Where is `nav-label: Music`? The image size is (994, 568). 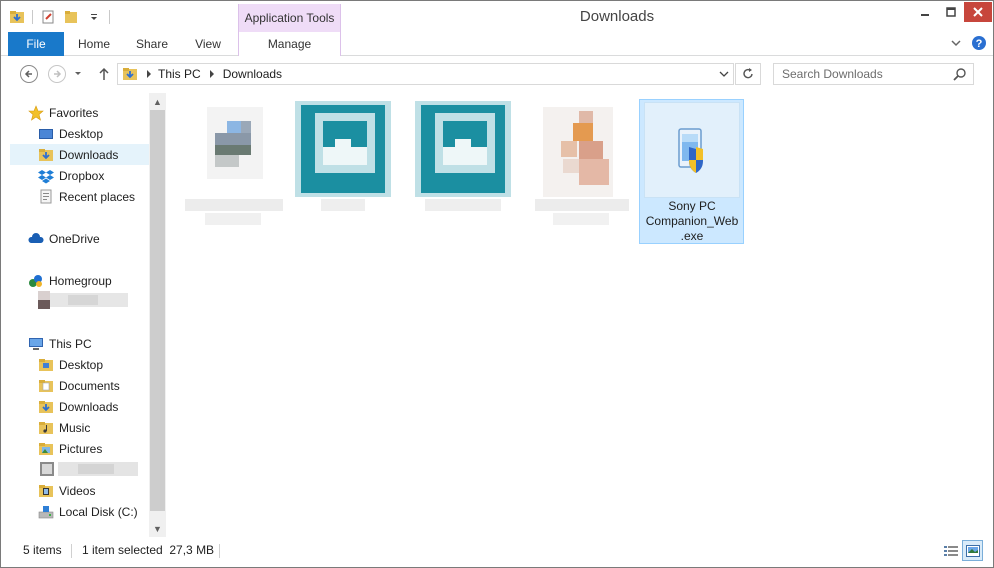
nav-label: Music is located at coordinates (75, 427).